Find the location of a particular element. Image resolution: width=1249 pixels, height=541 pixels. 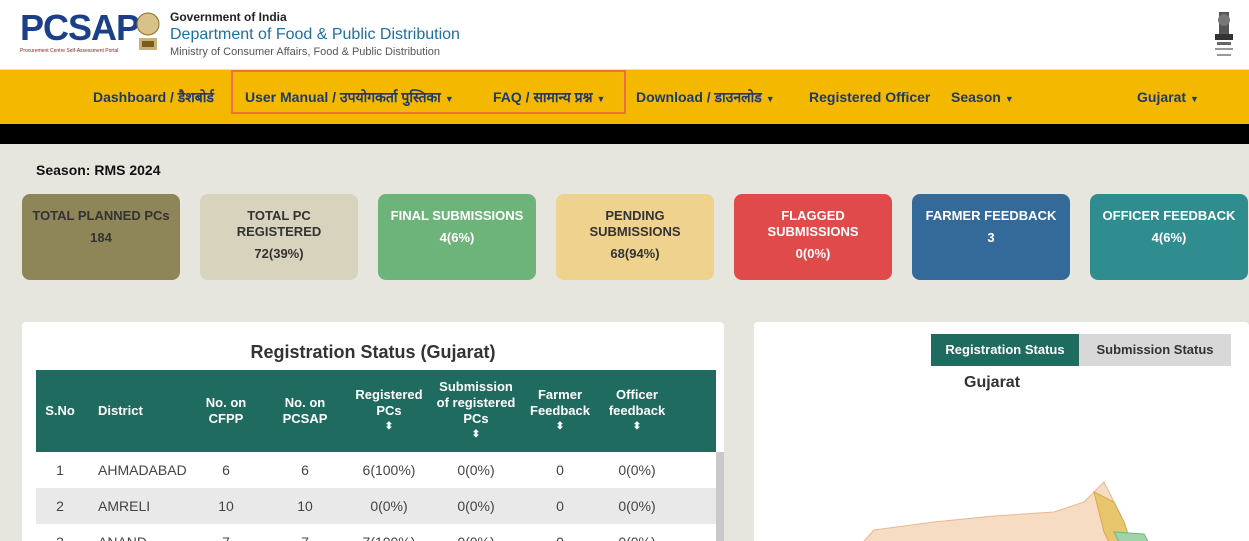

nav-dashboard: Dashboard / डैशबोर्ड is located at coordinates (153, 97).